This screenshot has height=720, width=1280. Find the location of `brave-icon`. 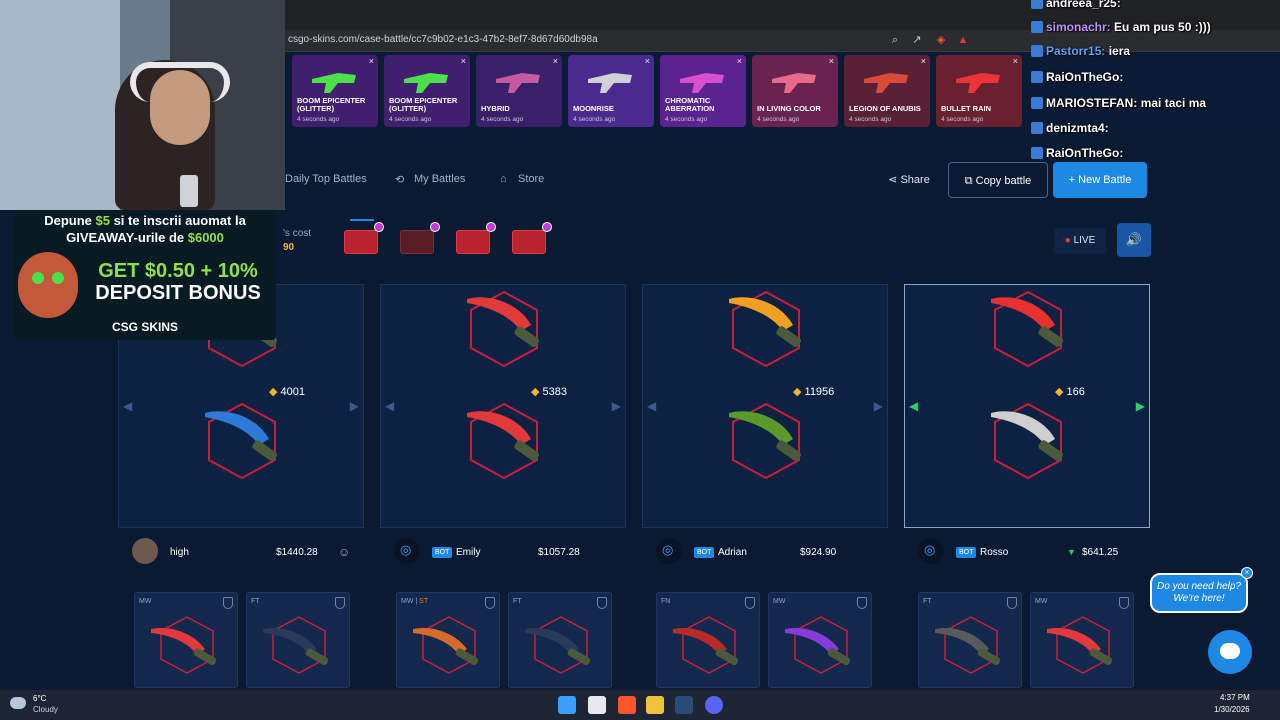

brave-icon is located at coordinates (627, 705).